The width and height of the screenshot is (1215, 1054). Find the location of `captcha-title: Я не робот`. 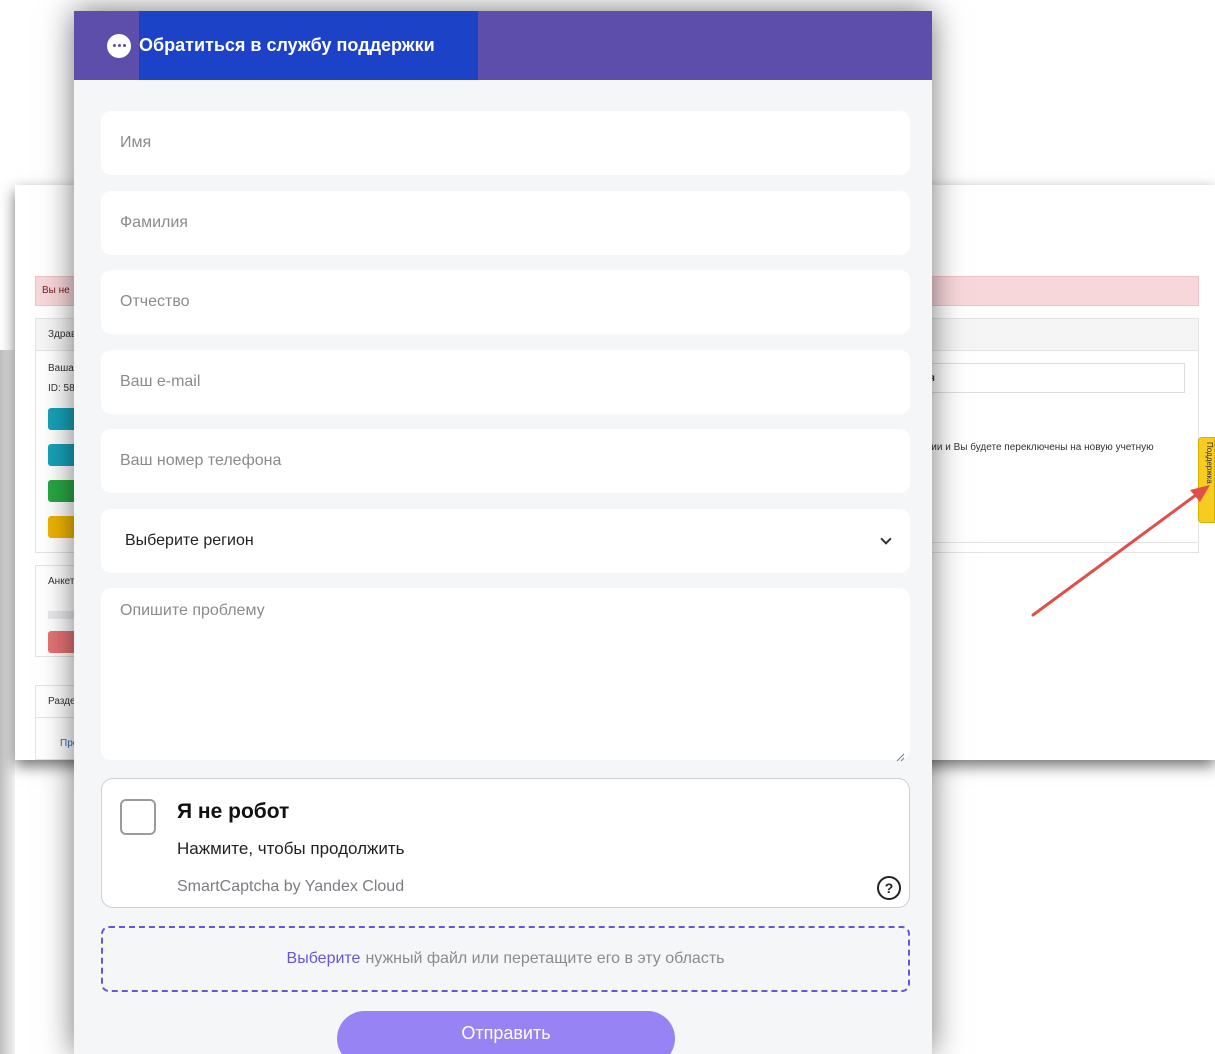

captcha-title: Я не робот is located at coordinates (233, 811).